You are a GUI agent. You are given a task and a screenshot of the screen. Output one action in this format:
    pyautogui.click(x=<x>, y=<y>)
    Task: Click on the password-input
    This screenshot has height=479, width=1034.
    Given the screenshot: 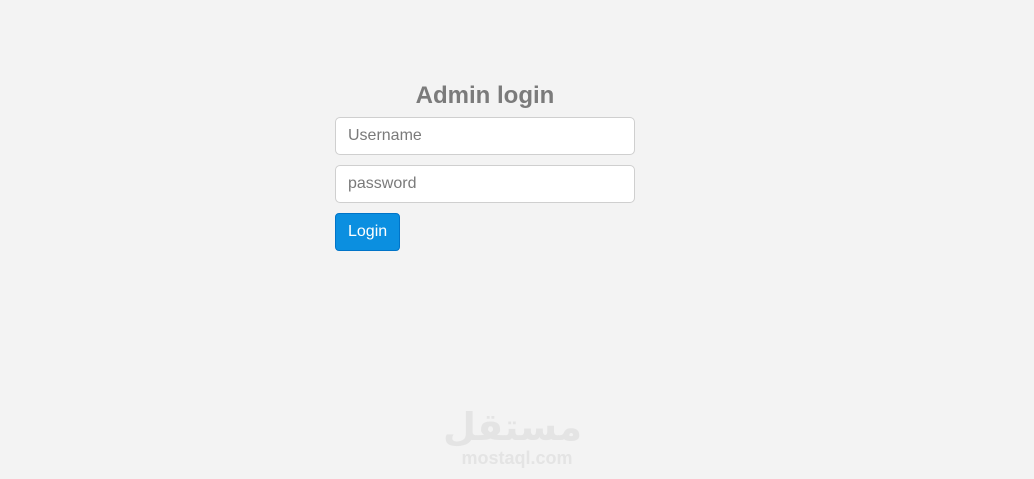 What is the action you would take?
    pyautogui.click(x=485, y=184)
    